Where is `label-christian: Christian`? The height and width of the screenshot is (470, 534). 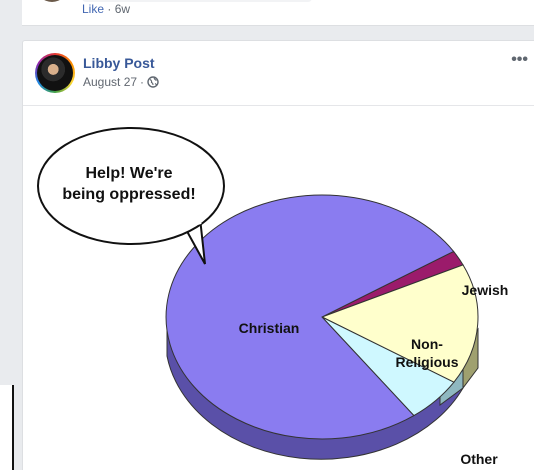 label-christian: Christian is located at coordinates (269, 328).